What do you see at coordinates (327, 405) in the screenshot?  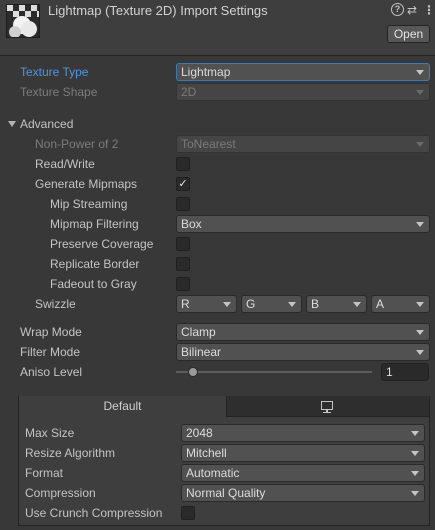 I see `monitor-icon` at bounding box center [327, 405].